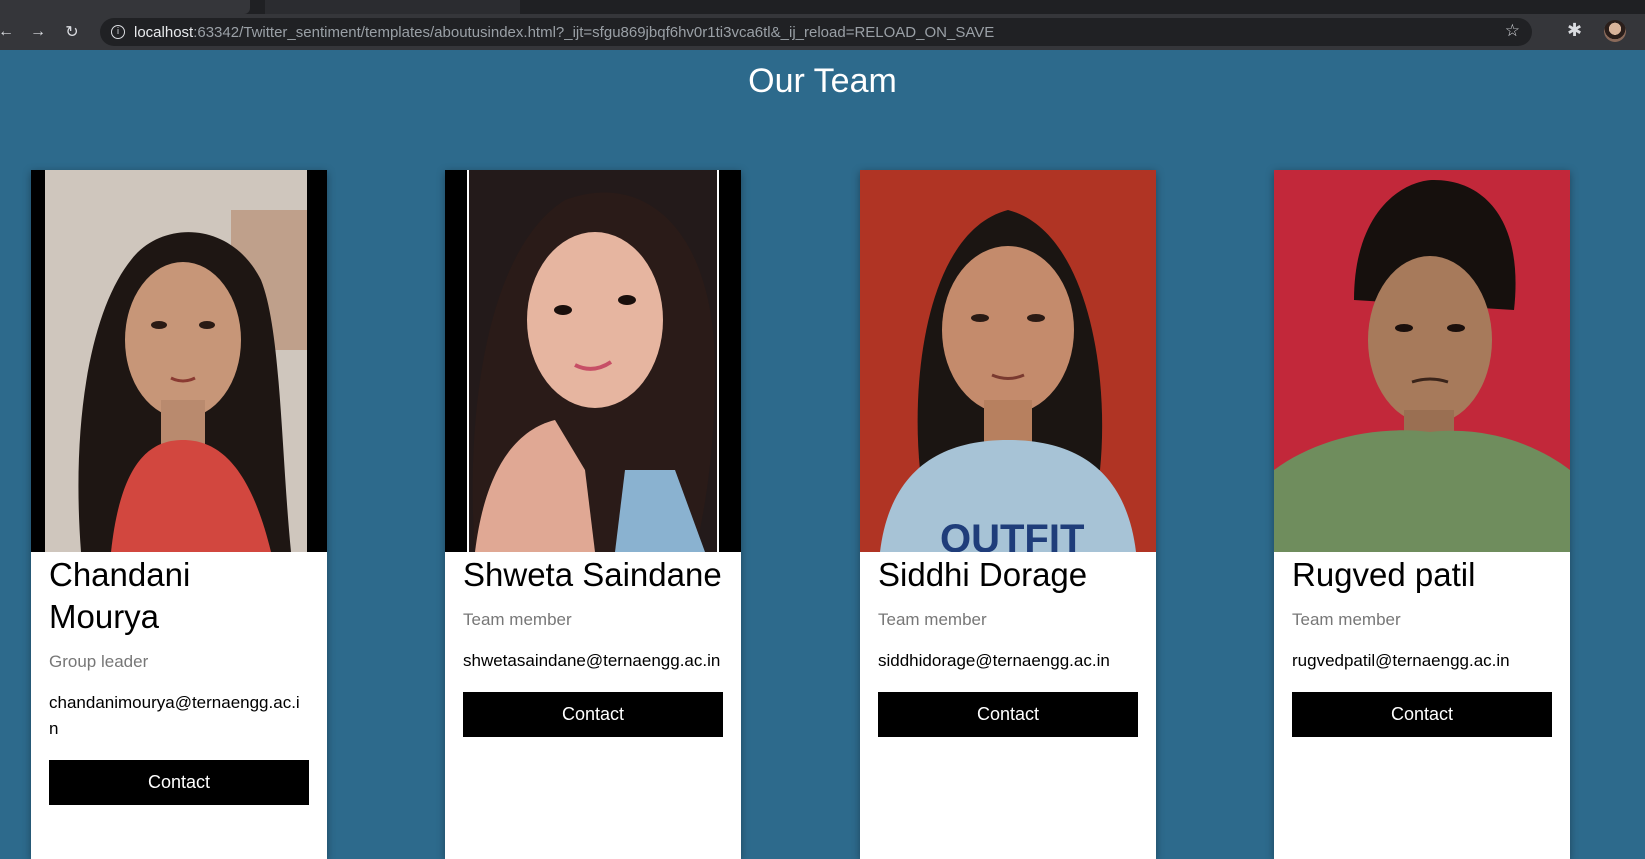 The width and height of the screenshot is (1645, 859). What do you see at coordinates (38, 32) in the screenshot?
I see `forward-arrow-icon: →` at bounding box center [38, 32].